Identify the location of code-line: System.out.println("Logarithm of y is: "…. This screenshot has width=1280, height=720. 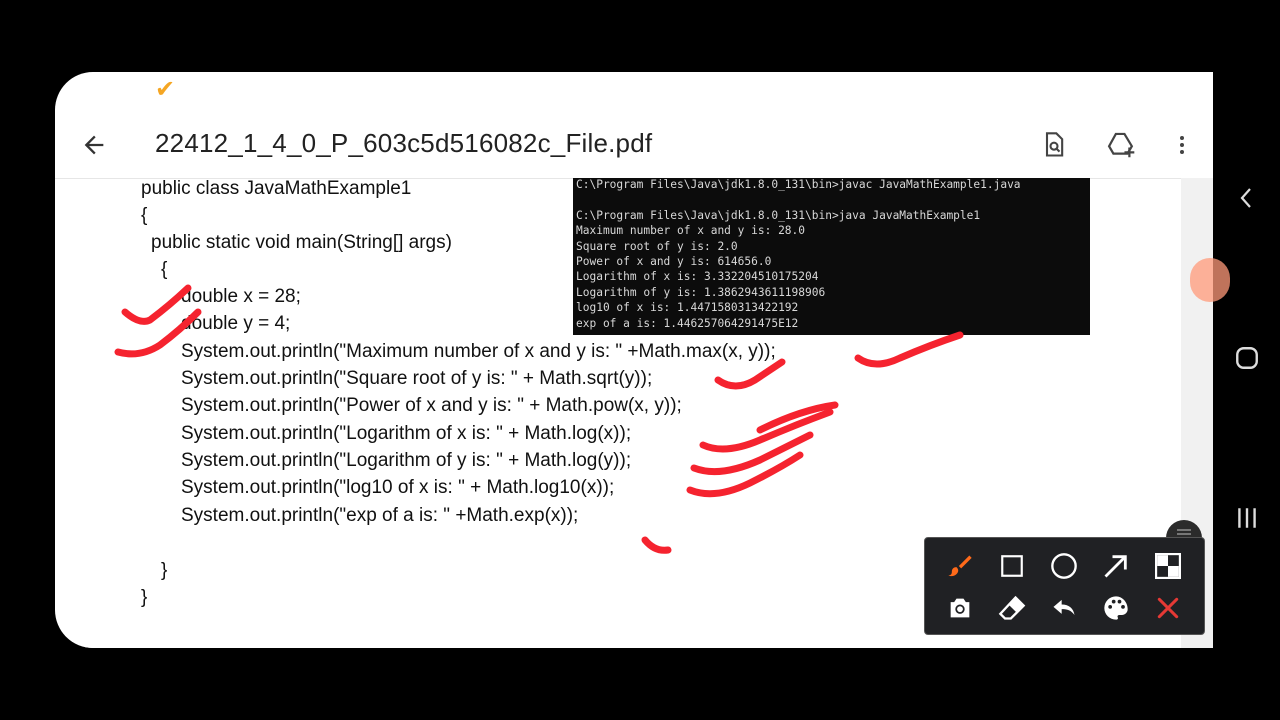
(406, 460).